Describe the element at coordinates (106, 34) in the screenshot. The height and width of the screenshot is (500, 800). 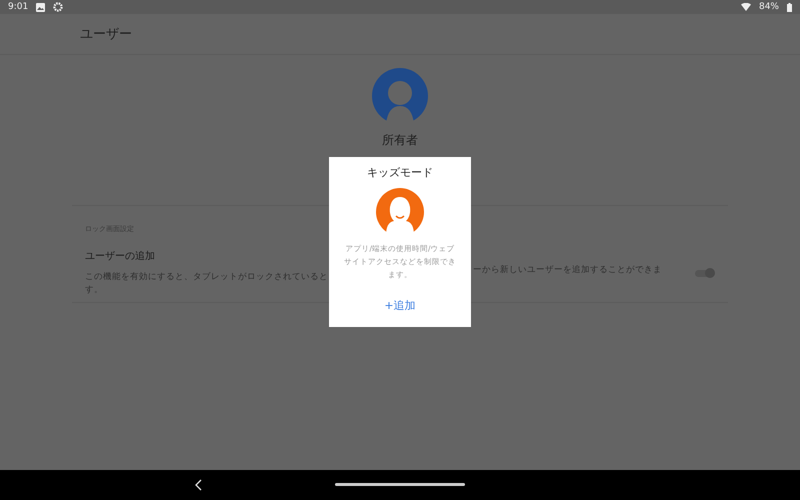
I see `page-title: ユーザー` at that location.